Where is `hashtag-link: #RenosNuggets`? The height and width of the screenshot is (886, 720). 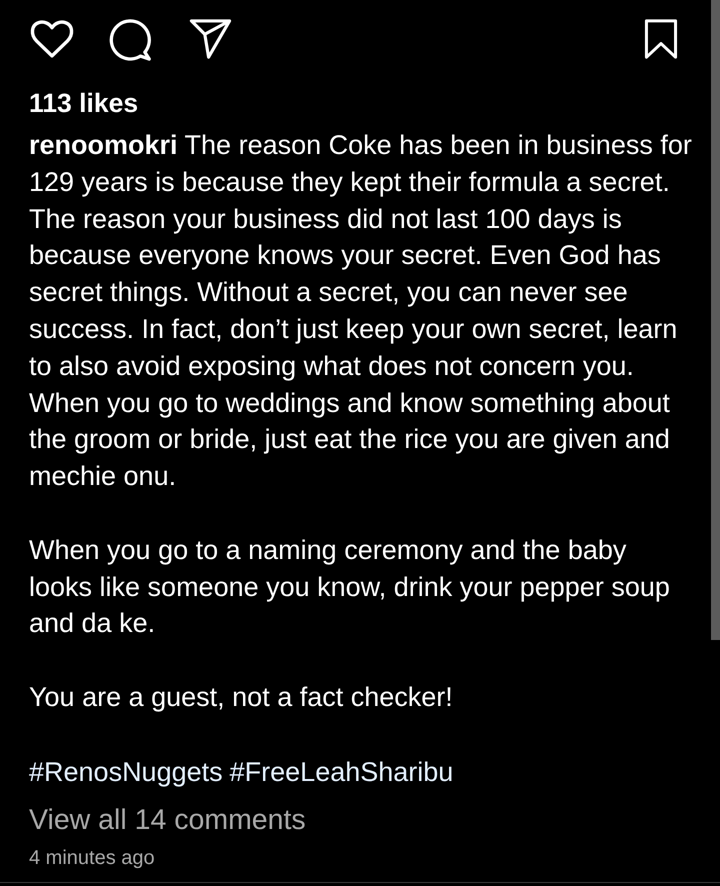
hashtag-link: #RenosNuggets is located at coordinates (126, 772).